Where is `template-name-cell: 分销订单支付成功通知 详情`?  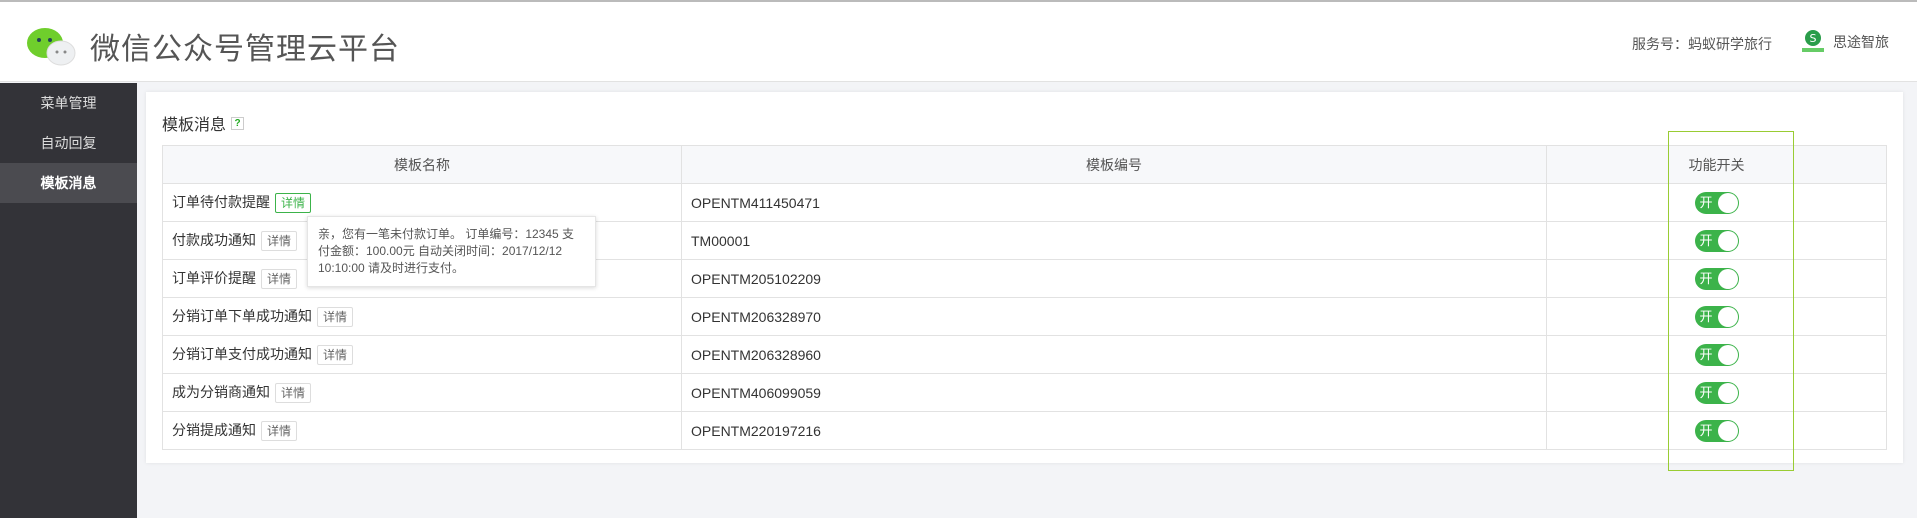 template-name-cell: 分销订单支付成功通知 详情 is located at coordinates (422, 354).